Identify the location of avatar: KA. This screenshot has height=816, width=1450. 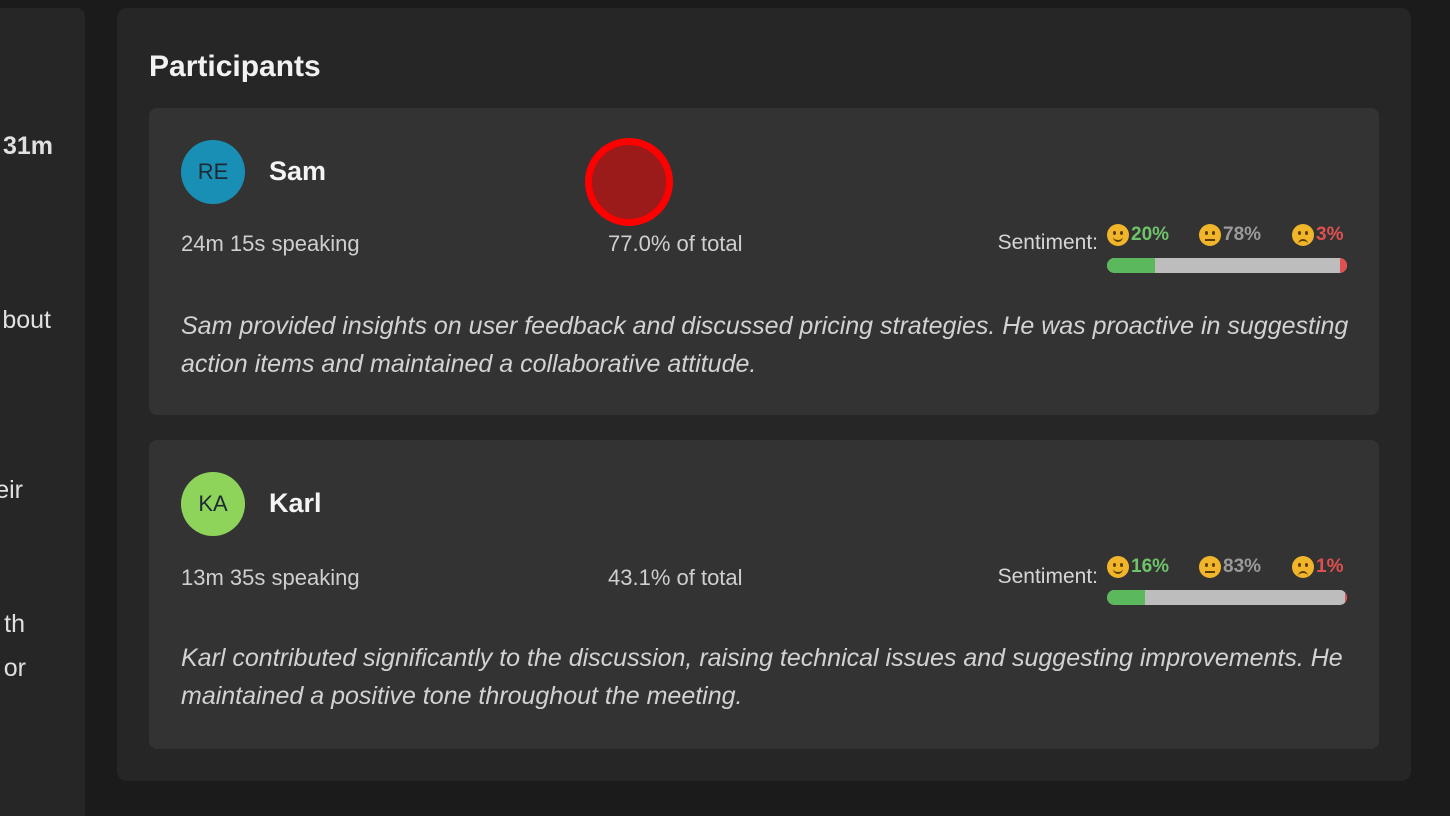
(213, 504).